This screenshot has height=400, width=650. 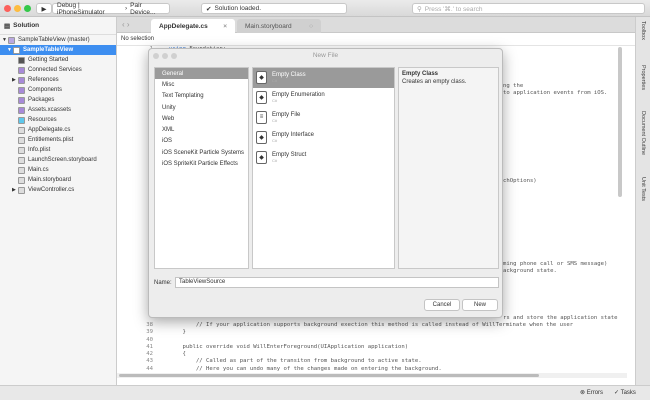 I want to click on tree-item: AppDelegate.cs, so click(x=58, y=130).